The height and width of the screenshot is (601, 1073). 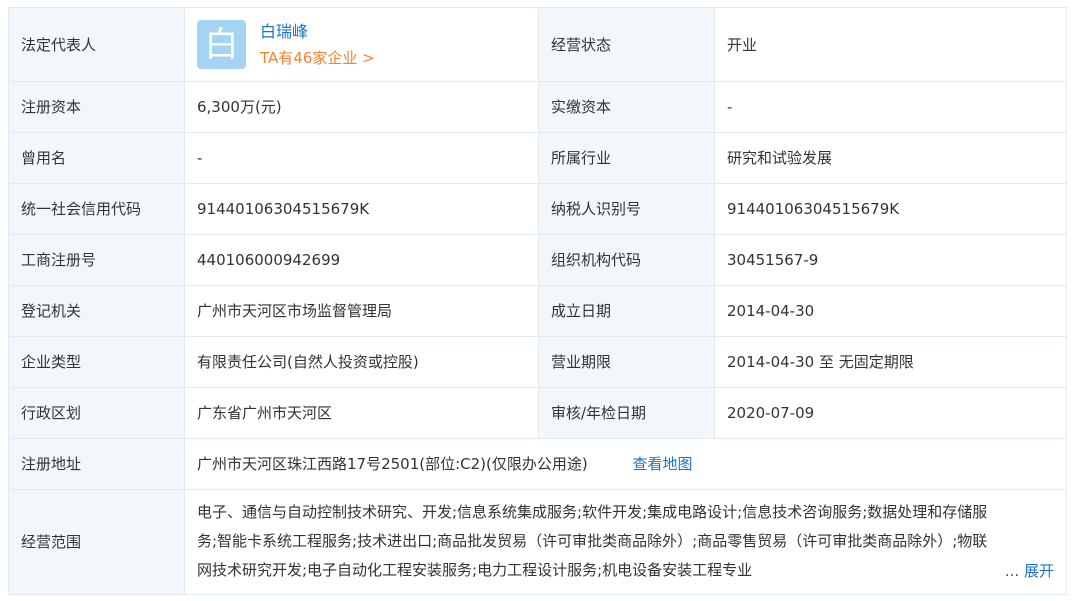 What do you see at coordinates (96, 464) in the screenshot?
I see `address-label: 注册地址` at bounding box center [96, 464].